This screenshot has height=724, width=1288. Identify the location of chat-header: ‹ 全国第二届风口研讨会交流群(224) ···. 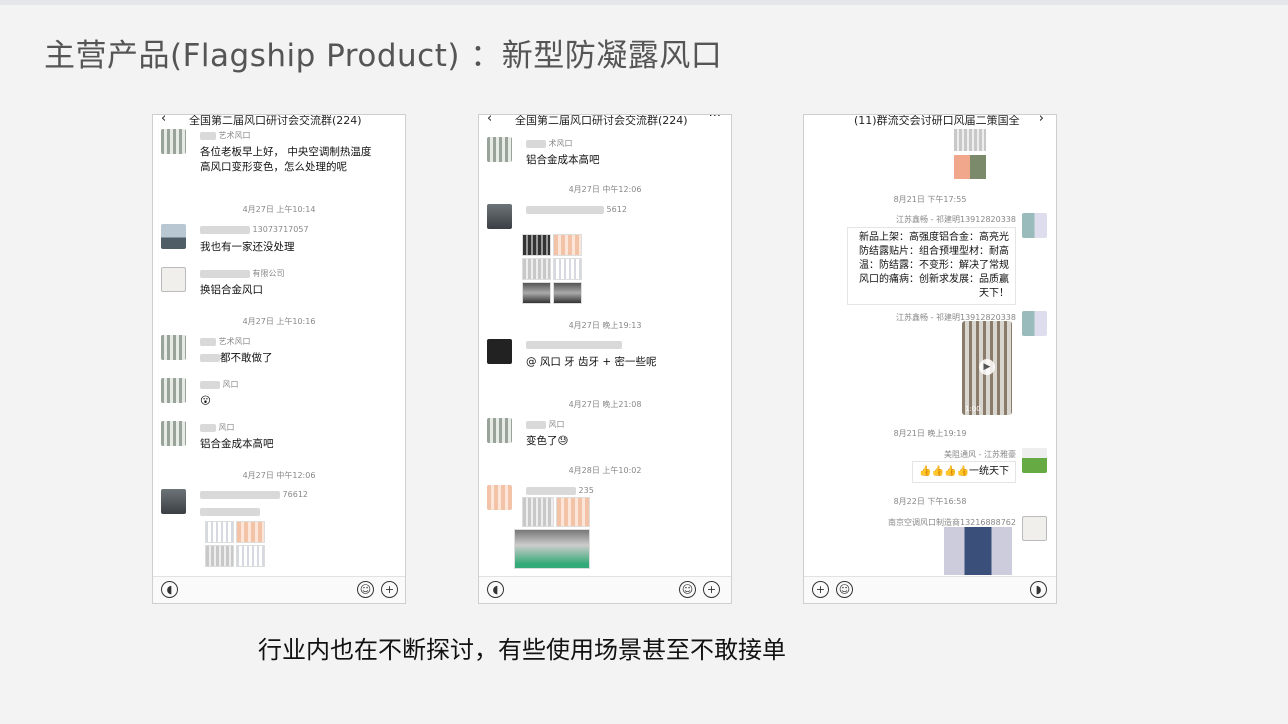
(605, 122).